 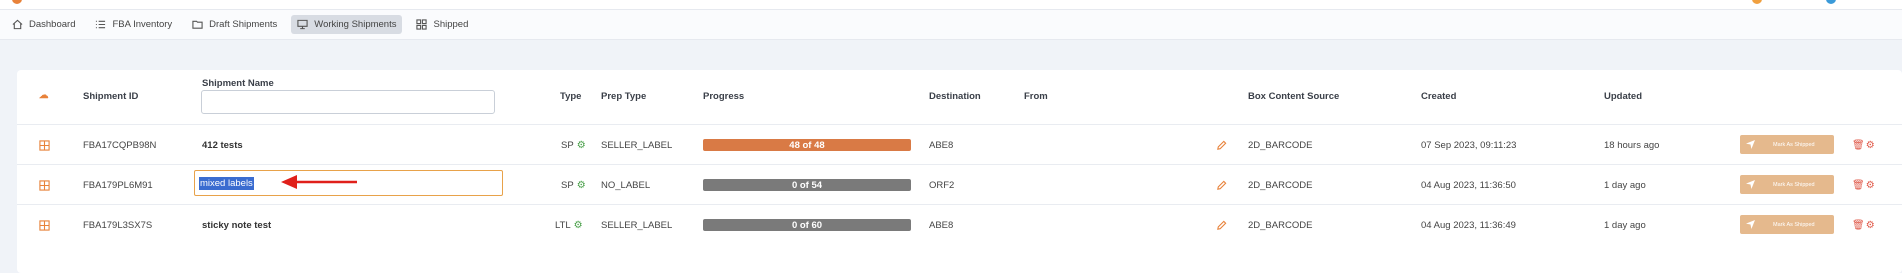 I want to click on created: 04 Aug 2023, 11:36:49, so click(x=1468, y=225).